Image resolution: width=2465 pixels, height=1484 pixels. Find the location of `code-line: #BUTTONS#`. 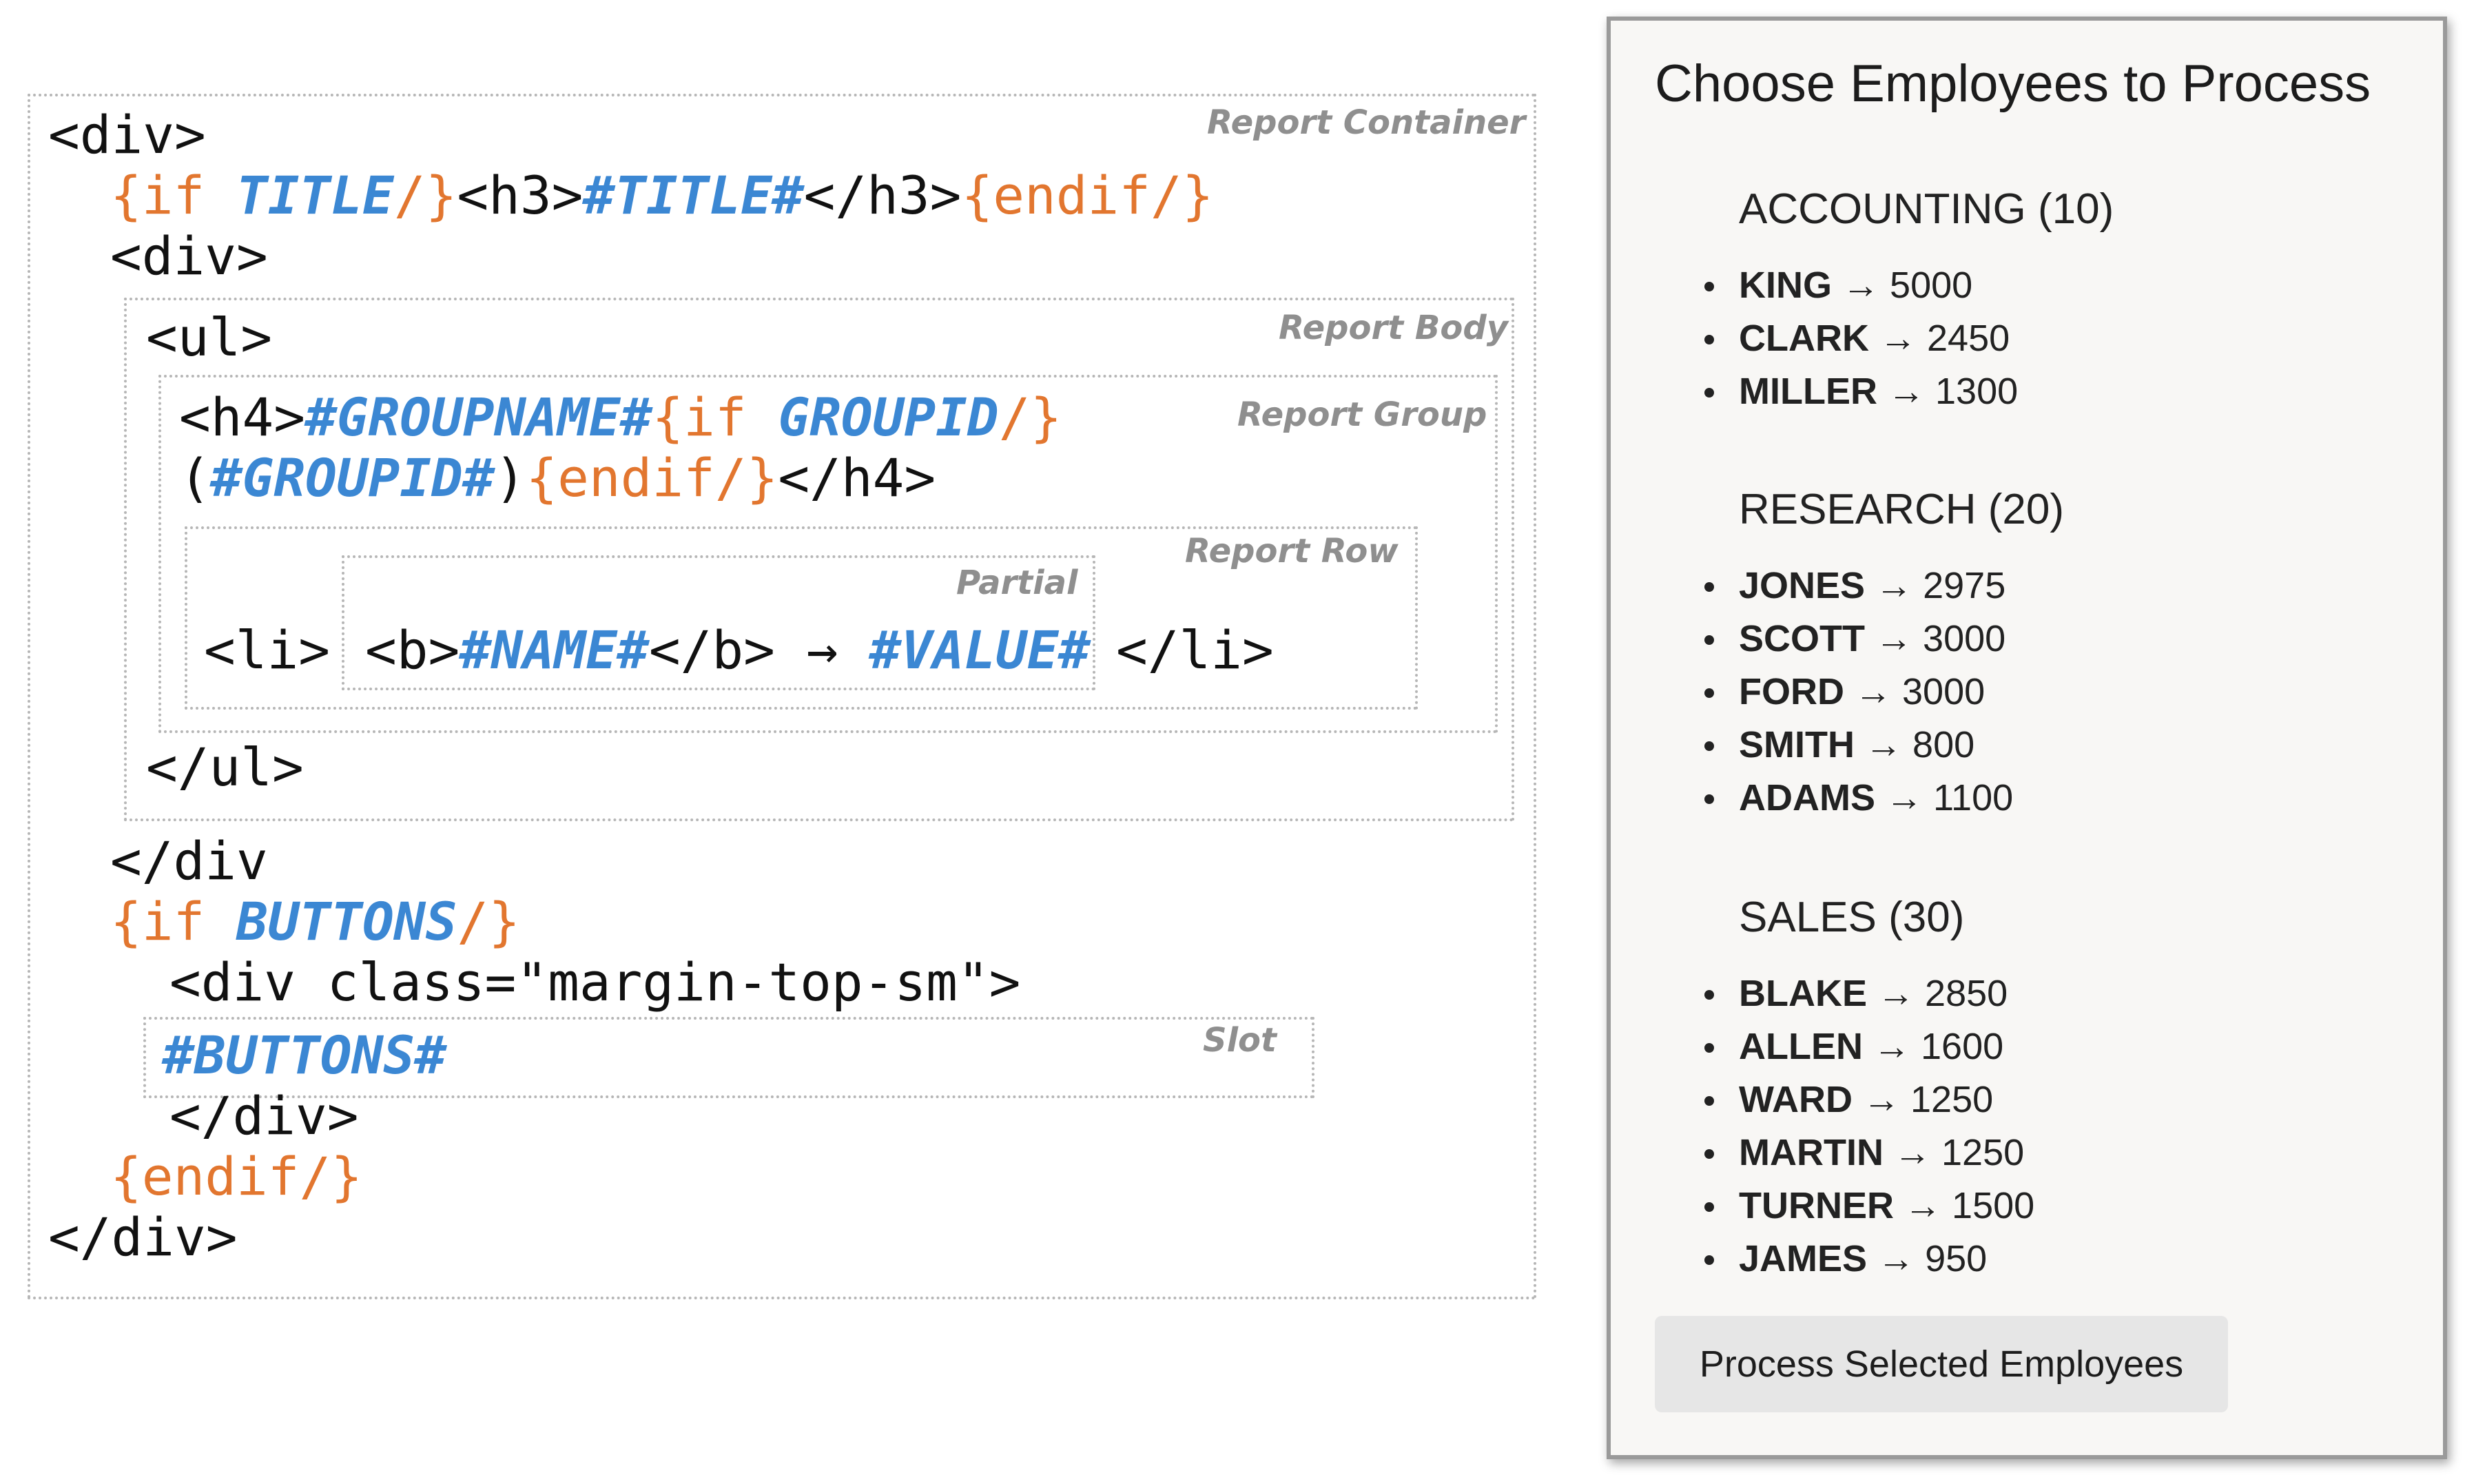

code-line: #BUTTONS# is located at coordinates (304, 1055).